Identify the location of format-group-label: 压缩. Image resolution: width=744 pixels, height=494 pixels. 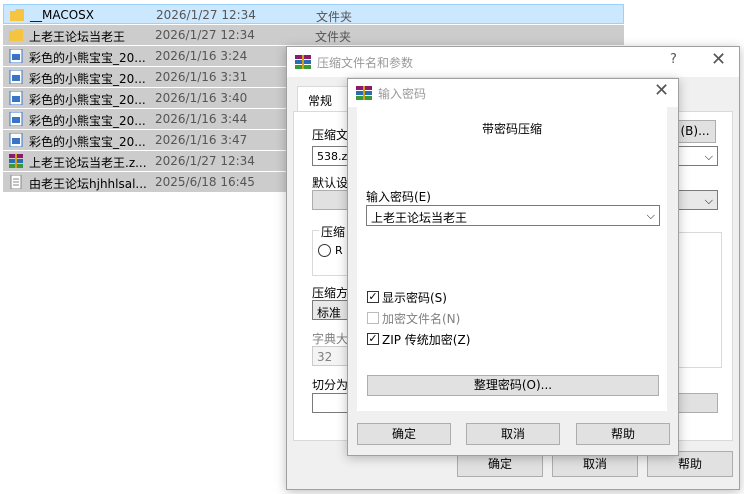
(333, 231).